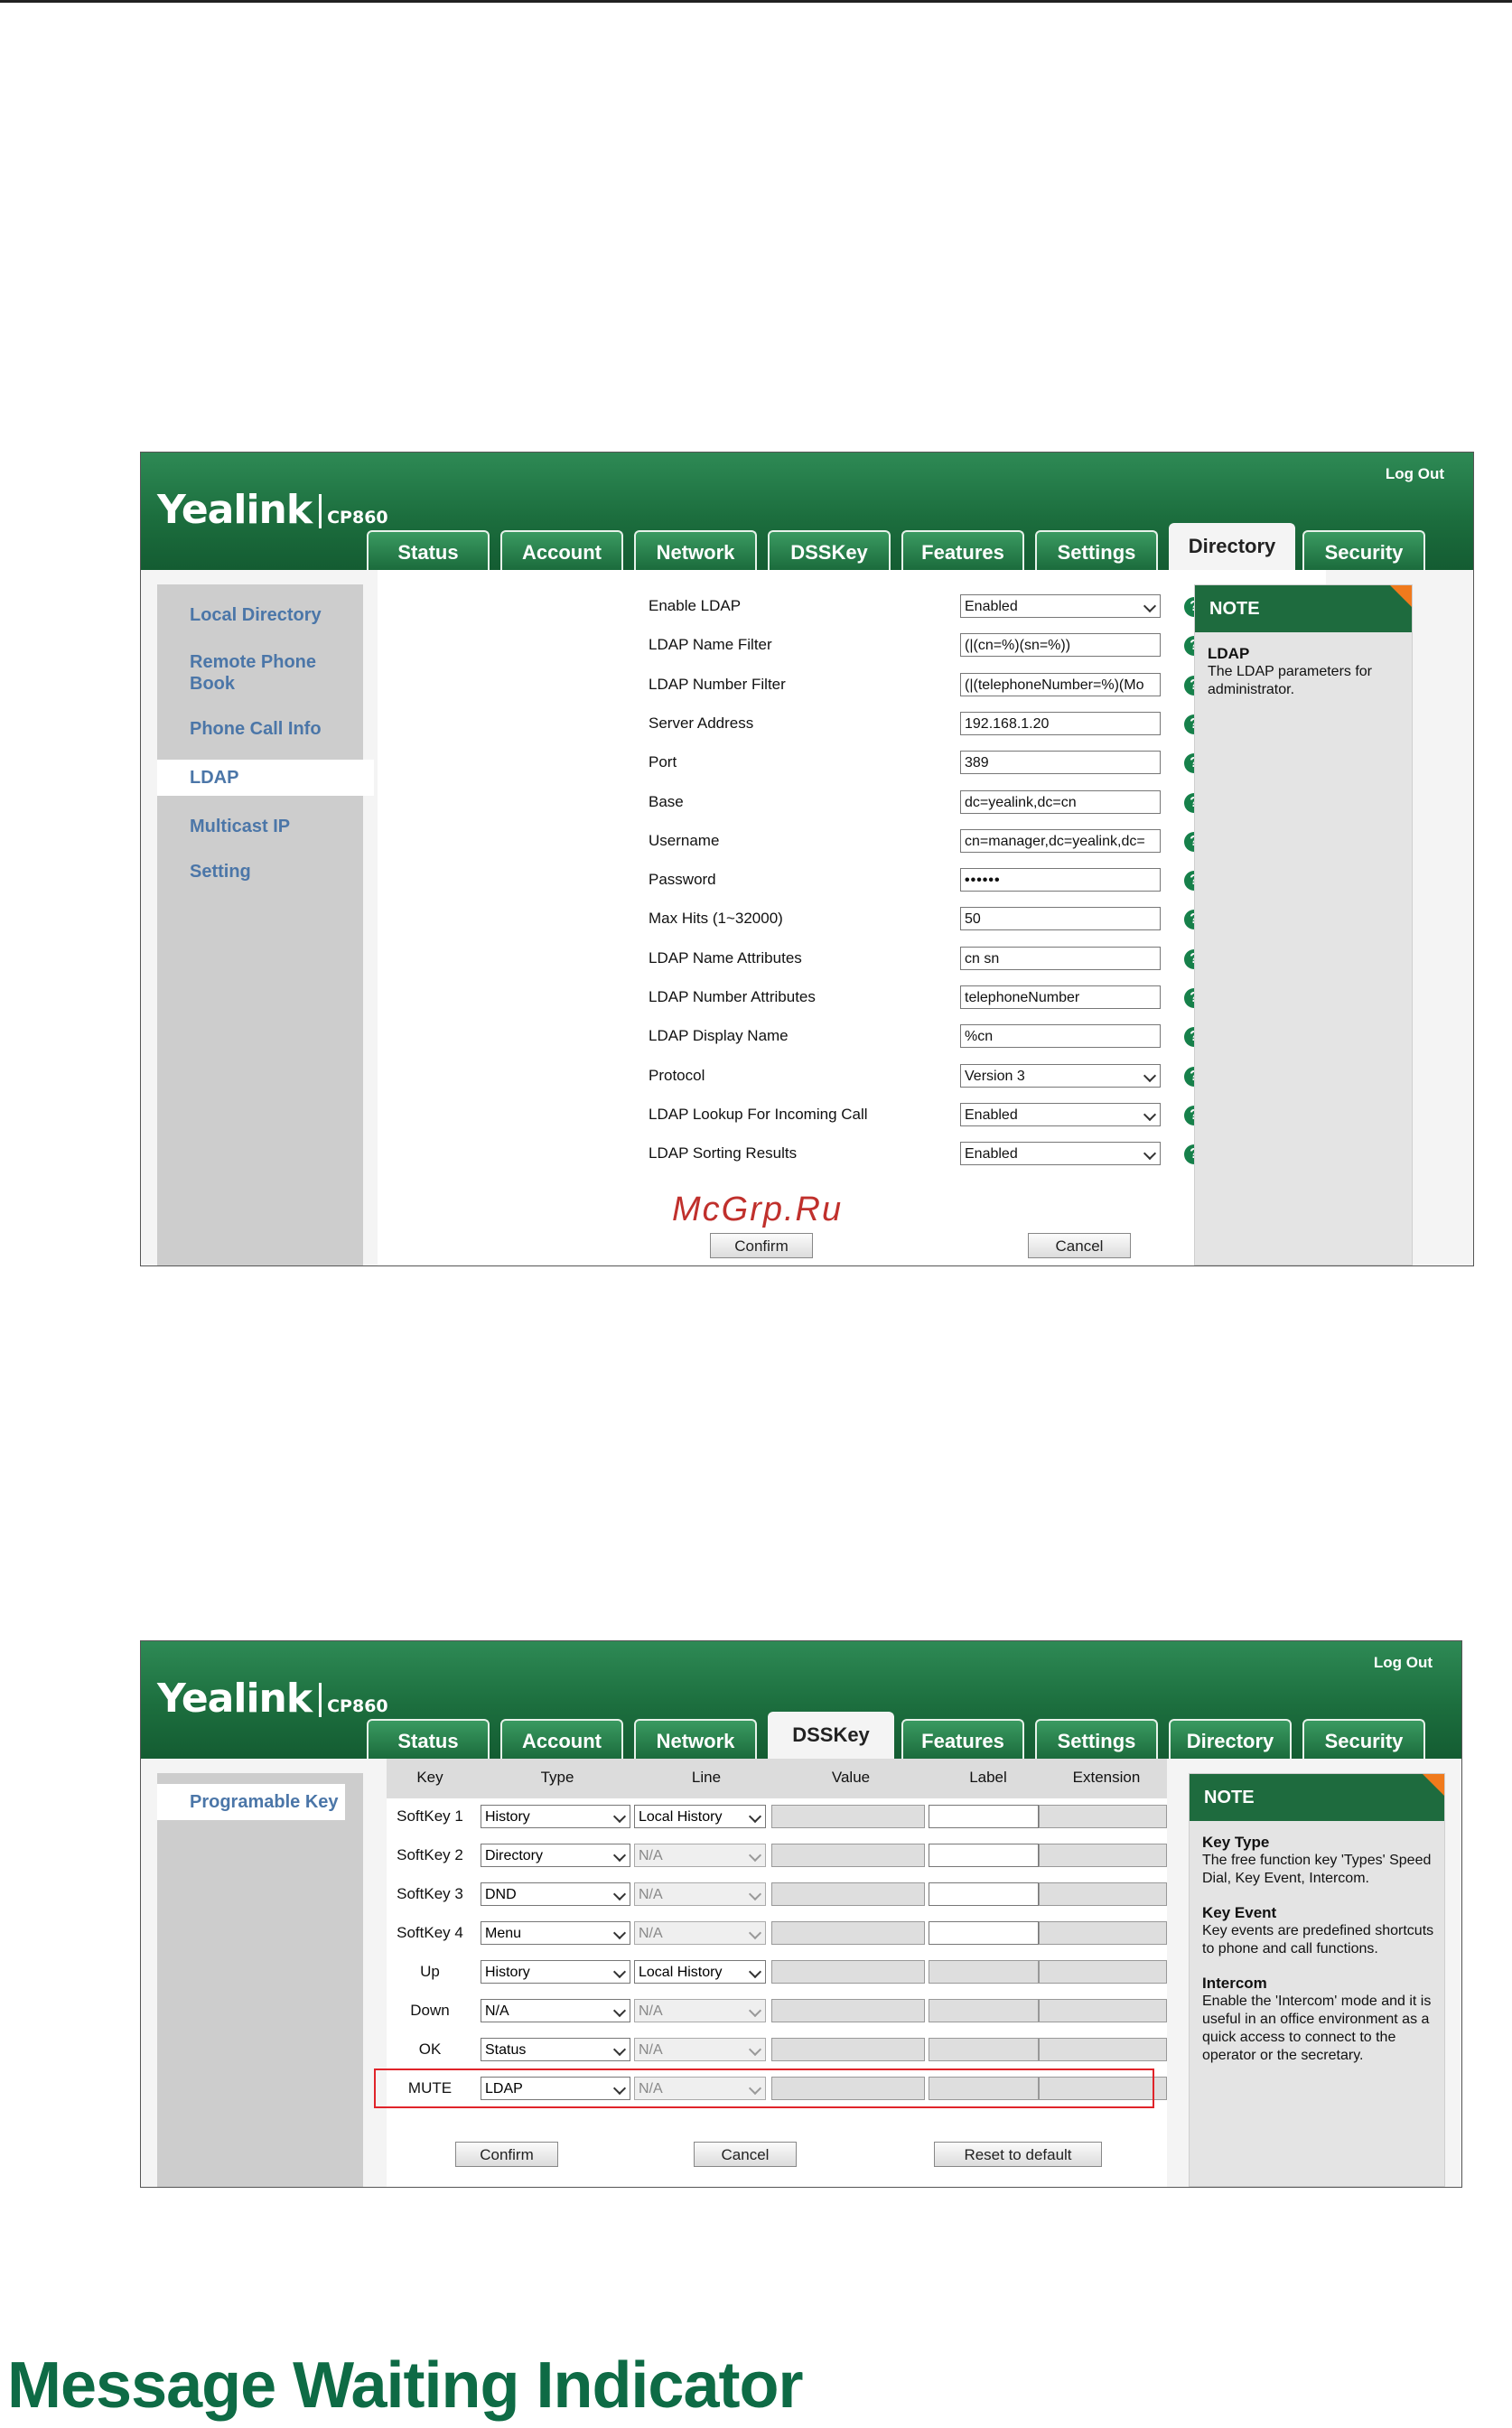 The height and width of the screenshot is (2428, 1512). What do you see at coordinates (732, 996) in the screenshot?
I see `field-label: LDAP Number Attributes` at bounding box center [732, 996].